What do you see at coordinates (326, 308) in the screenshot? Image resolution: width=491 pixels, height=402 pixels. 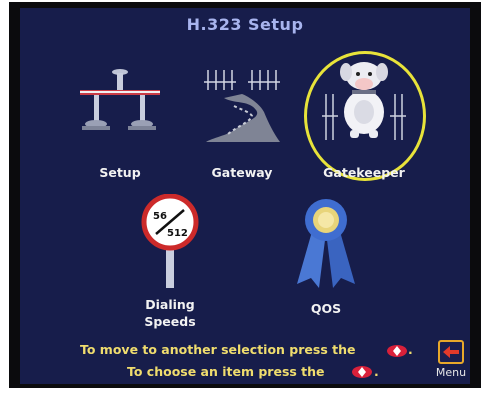 I see `tile-label: QOS` at bounding box center [326, 308].